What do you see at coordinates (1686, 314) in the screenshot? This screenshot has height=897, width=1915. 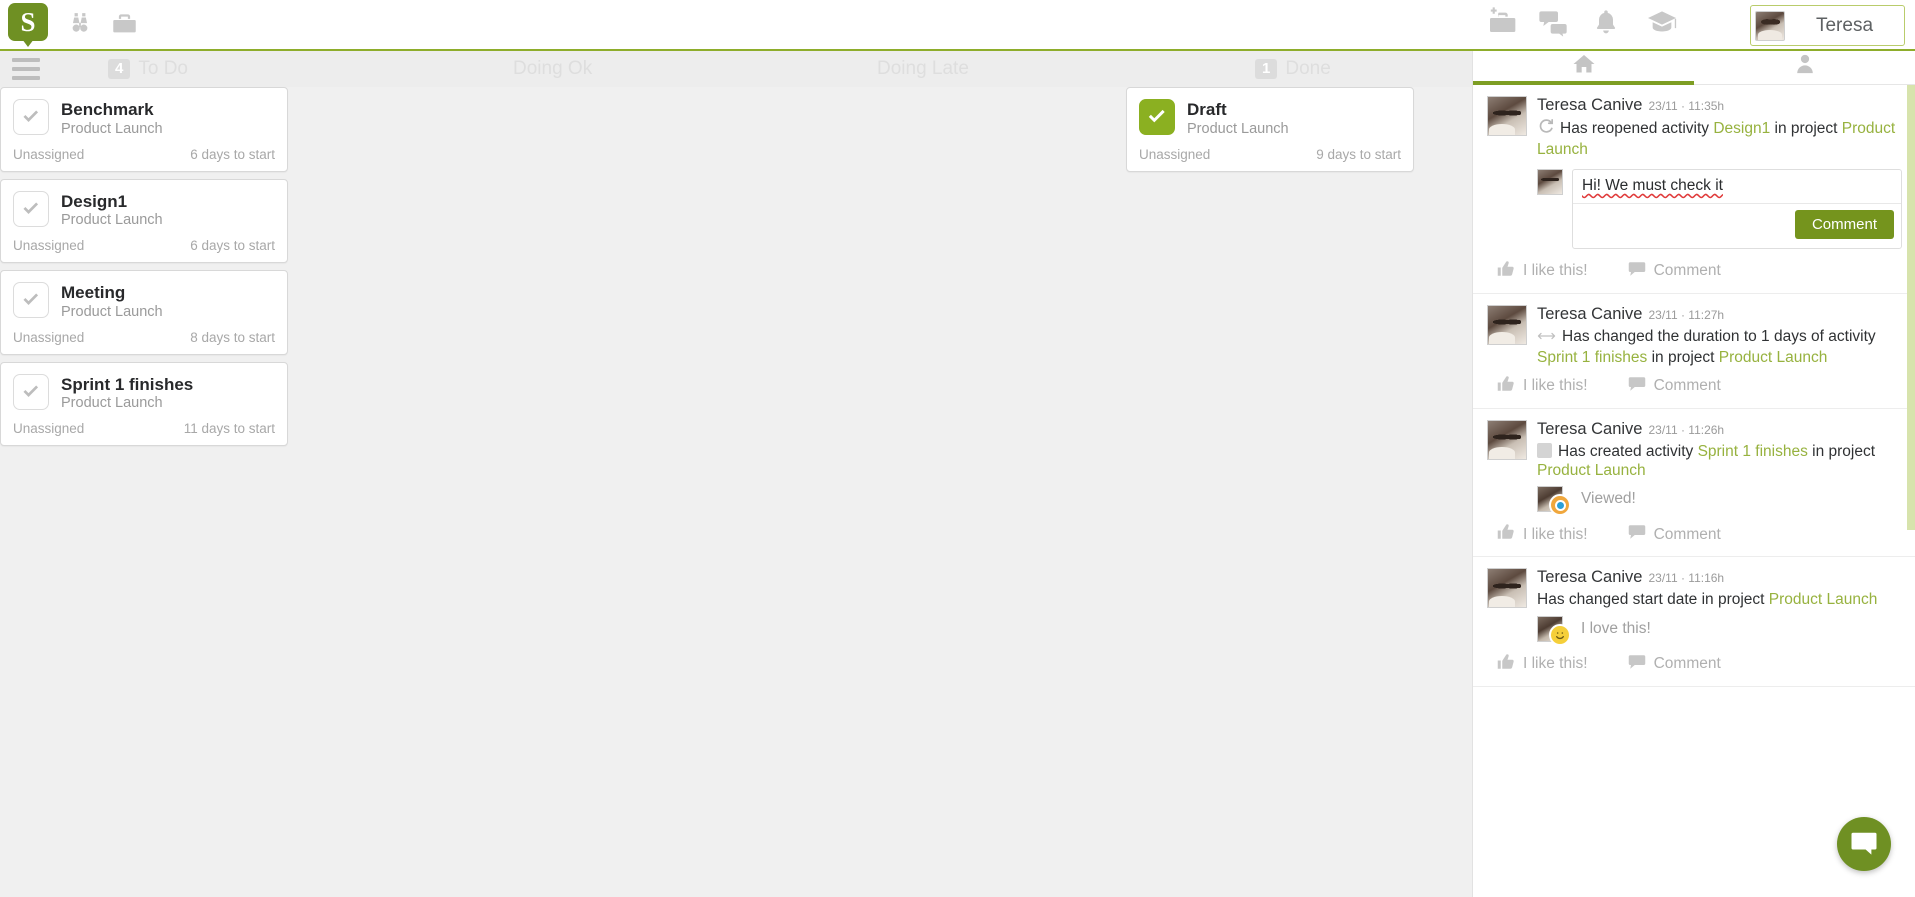 I see `feed-timestamp: 23/11 · 11:27h` at bounding box center [1686, 314].